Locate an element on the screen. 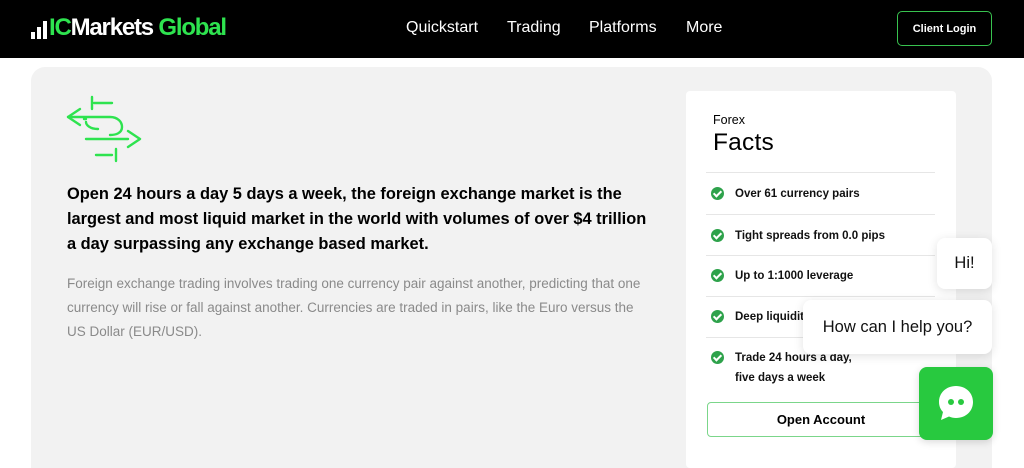 This screenshot has height=468, width=1024. logo-accent: Global is located at coordinates (192, 27).